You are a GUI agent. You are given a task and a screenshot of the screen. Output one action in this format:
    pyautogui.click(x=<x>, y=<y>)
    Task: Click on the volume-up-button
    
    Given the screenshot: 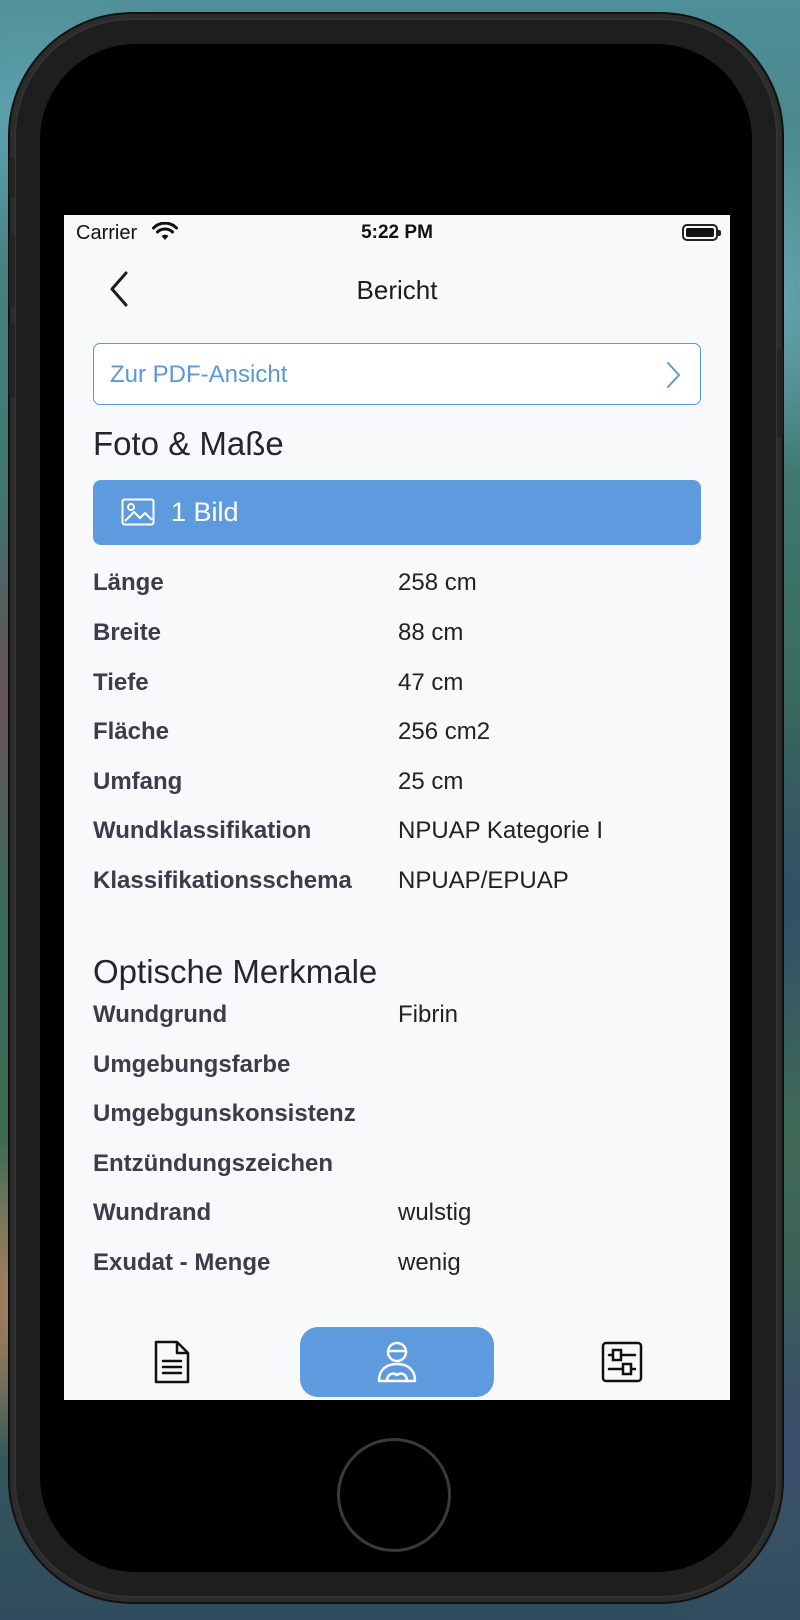 What is the action you would take?
    pyautogui.click(x=12, y=270)
    